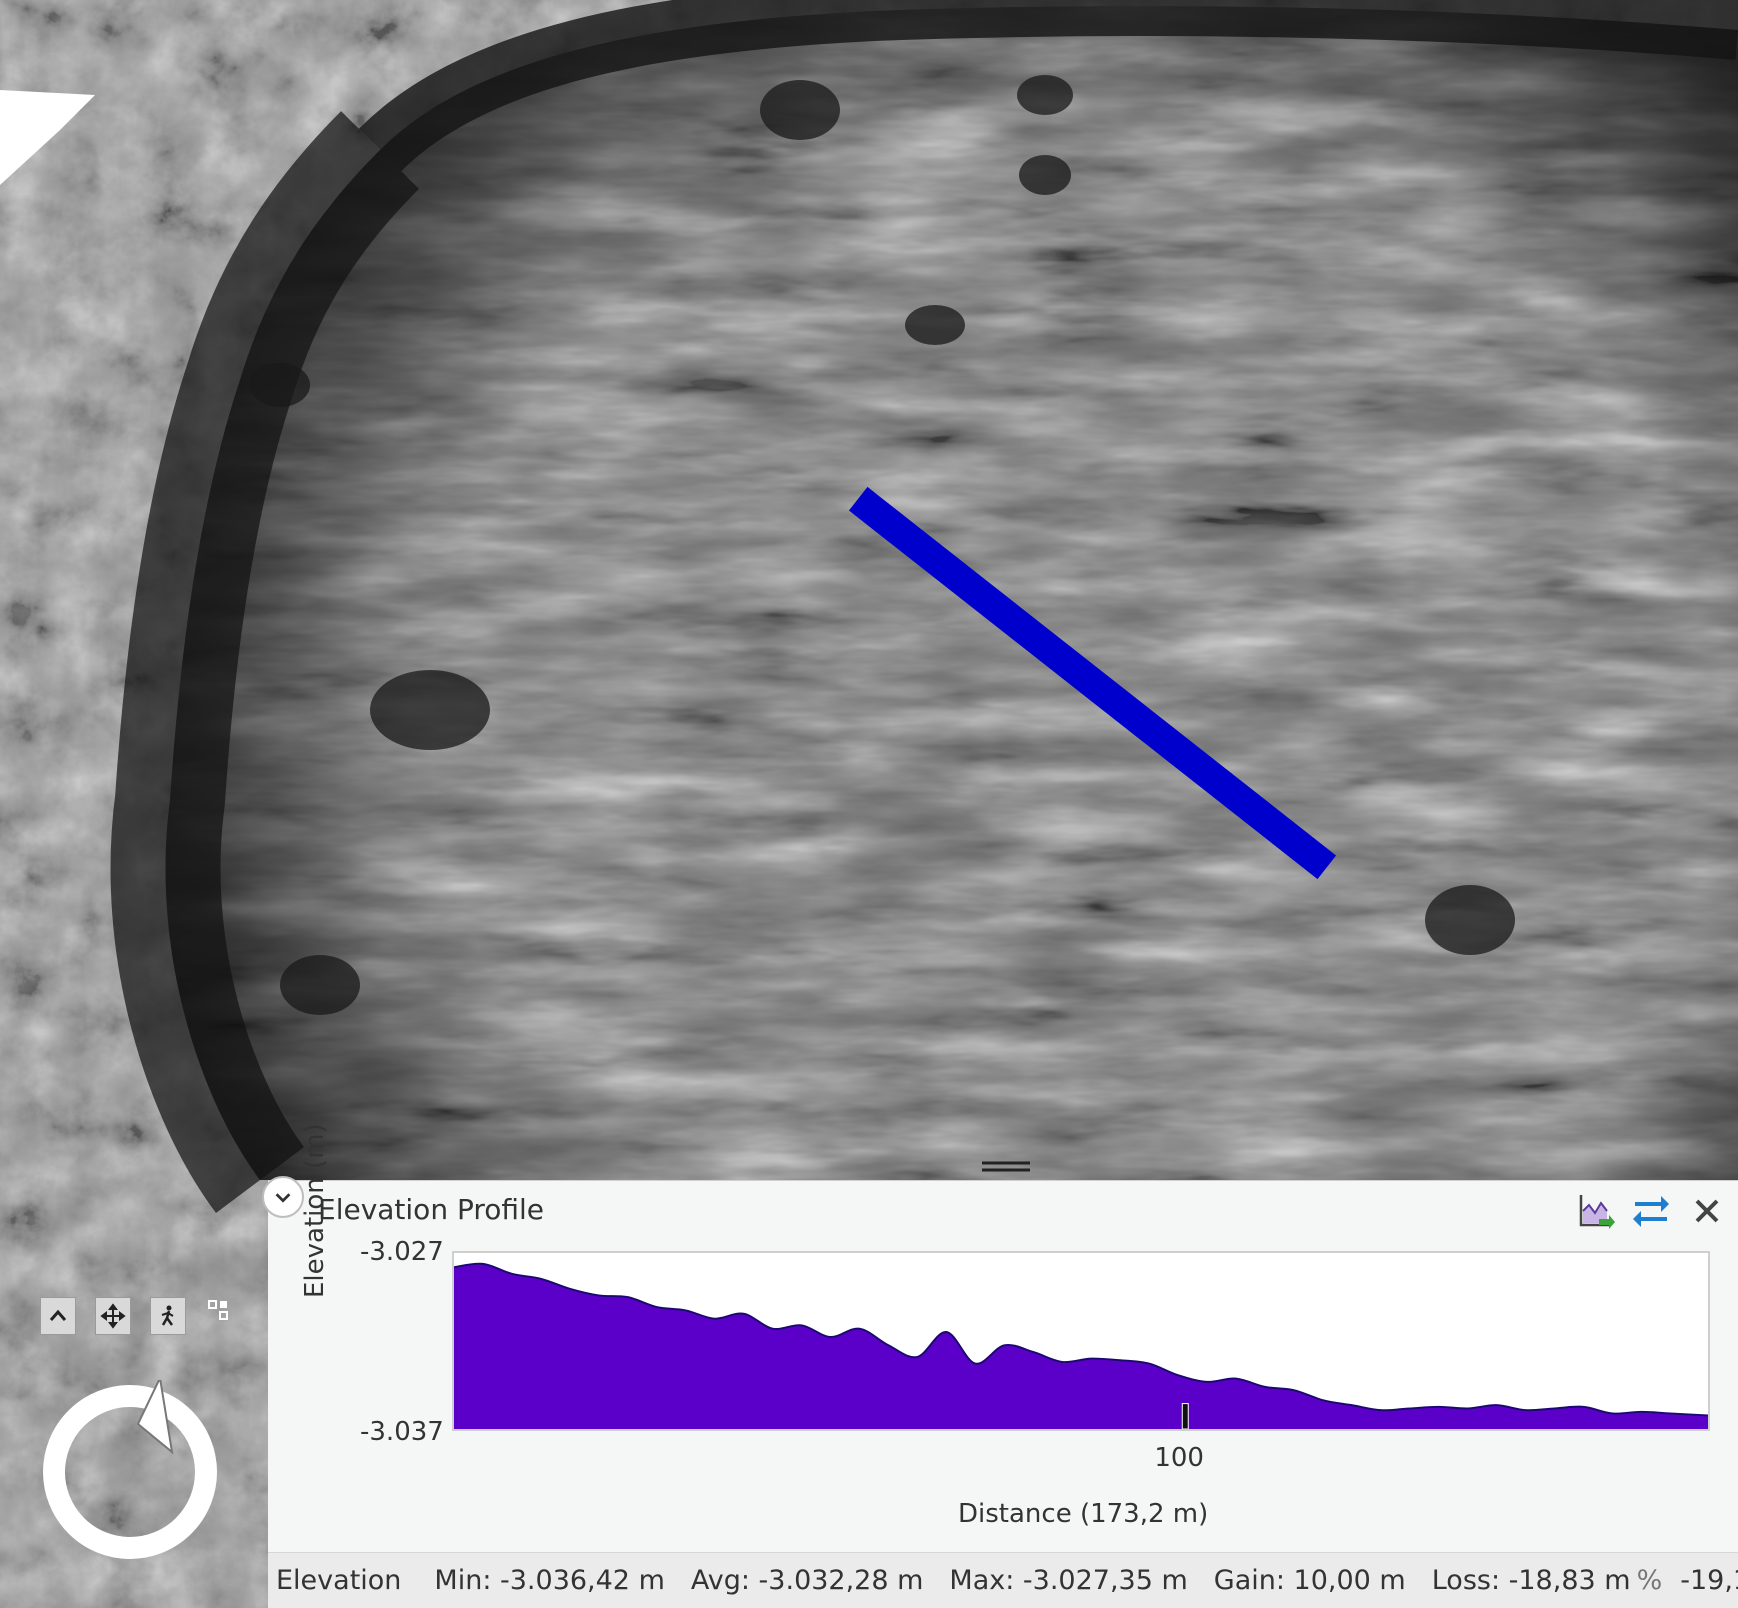 This screenshot has height=1608, width=1738. I want to click on x-tick-label: 100, so click(1179, 1458).